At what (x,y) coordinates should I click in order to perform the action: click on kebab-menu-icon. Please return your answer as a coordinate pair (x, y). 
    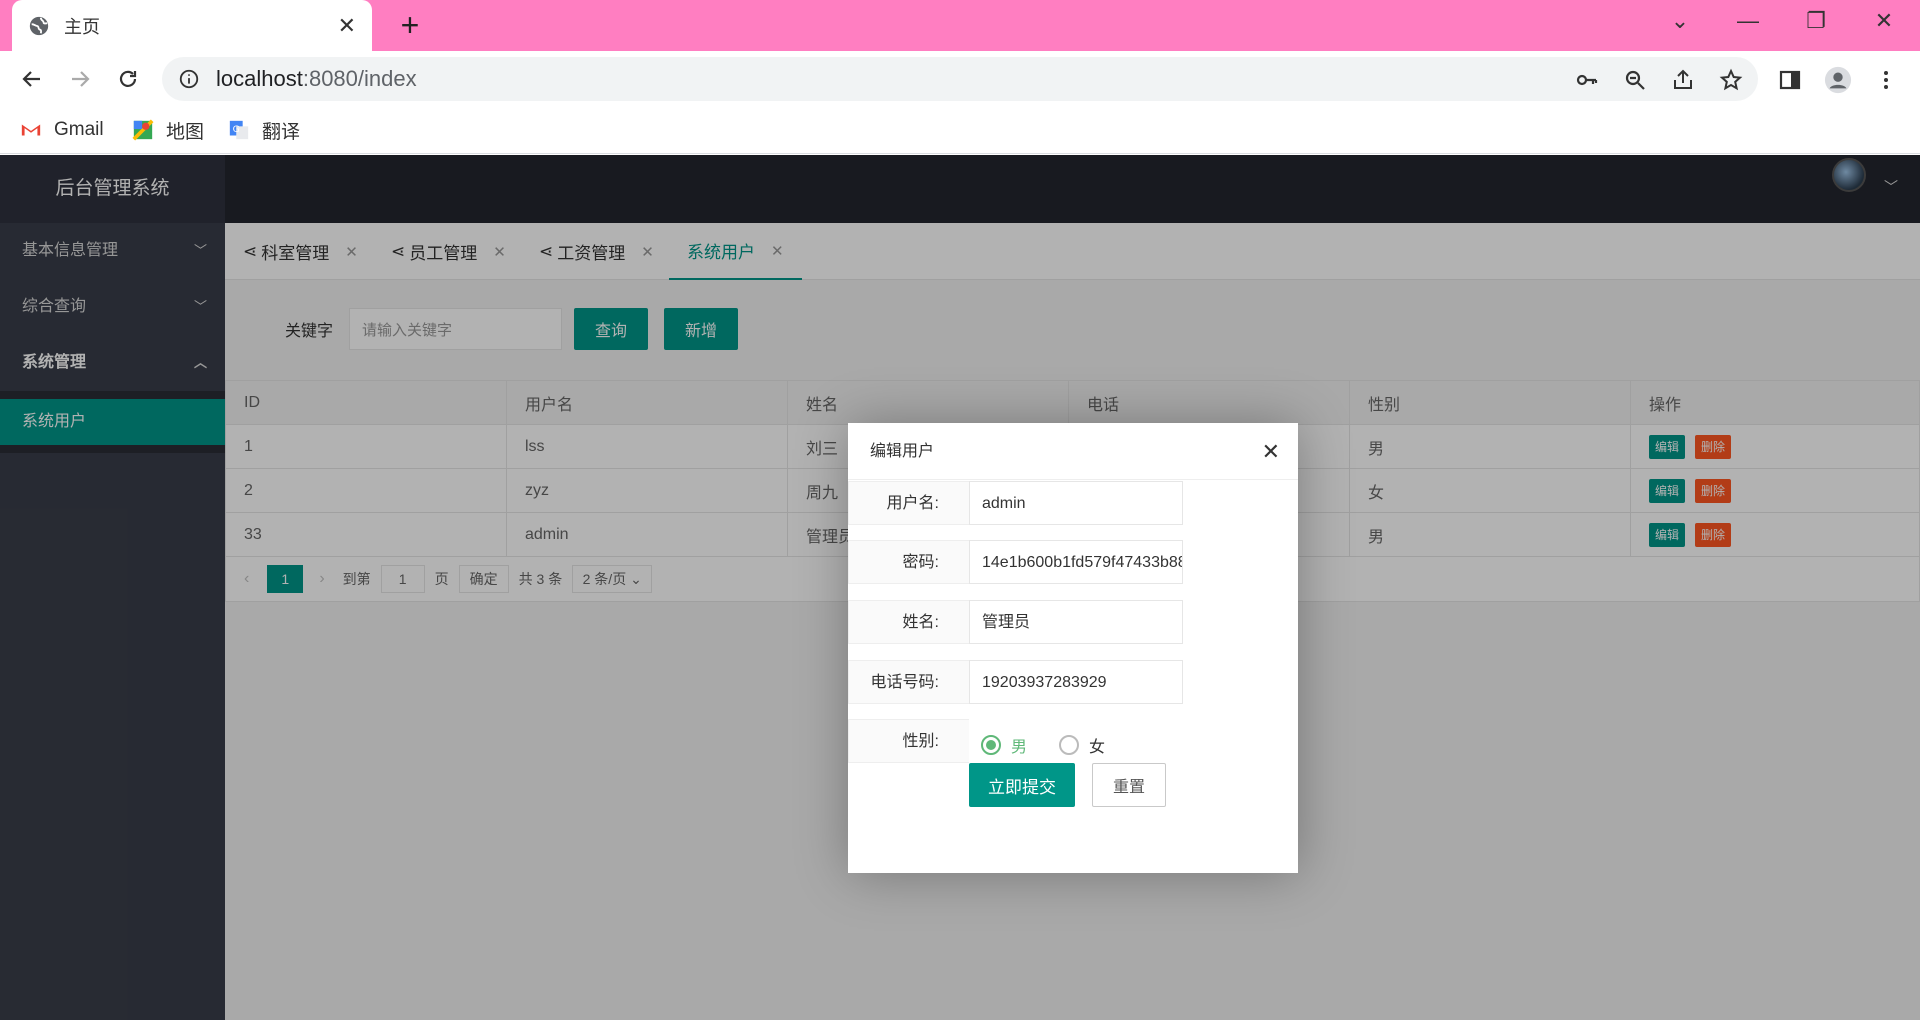
    Looking at the image, I should click on (1886, 80).